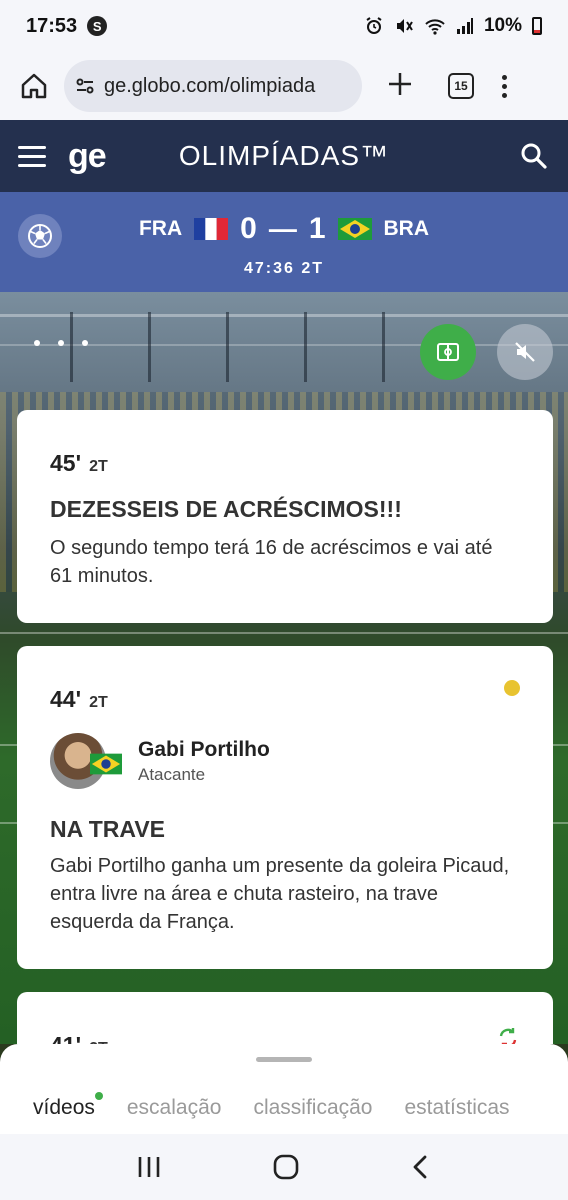  What do you see at coordinates (210, 85) in the screenshot?
I see `url-text: ge.globo.com/olimpiada` at bounding box center [210, 85].